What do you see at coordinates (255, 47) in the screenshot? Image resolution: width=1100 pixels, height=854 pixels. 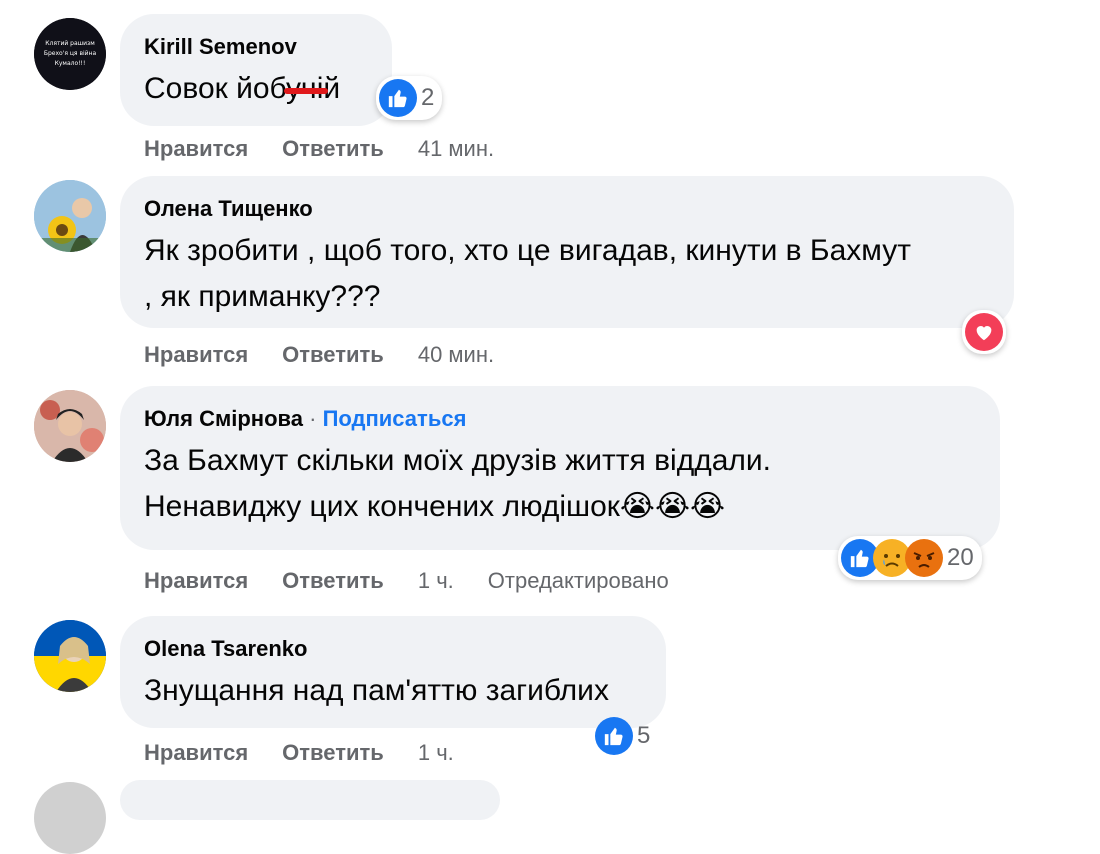 I see `author-name: Kirill Semenov` at bounding box center [255, 47].